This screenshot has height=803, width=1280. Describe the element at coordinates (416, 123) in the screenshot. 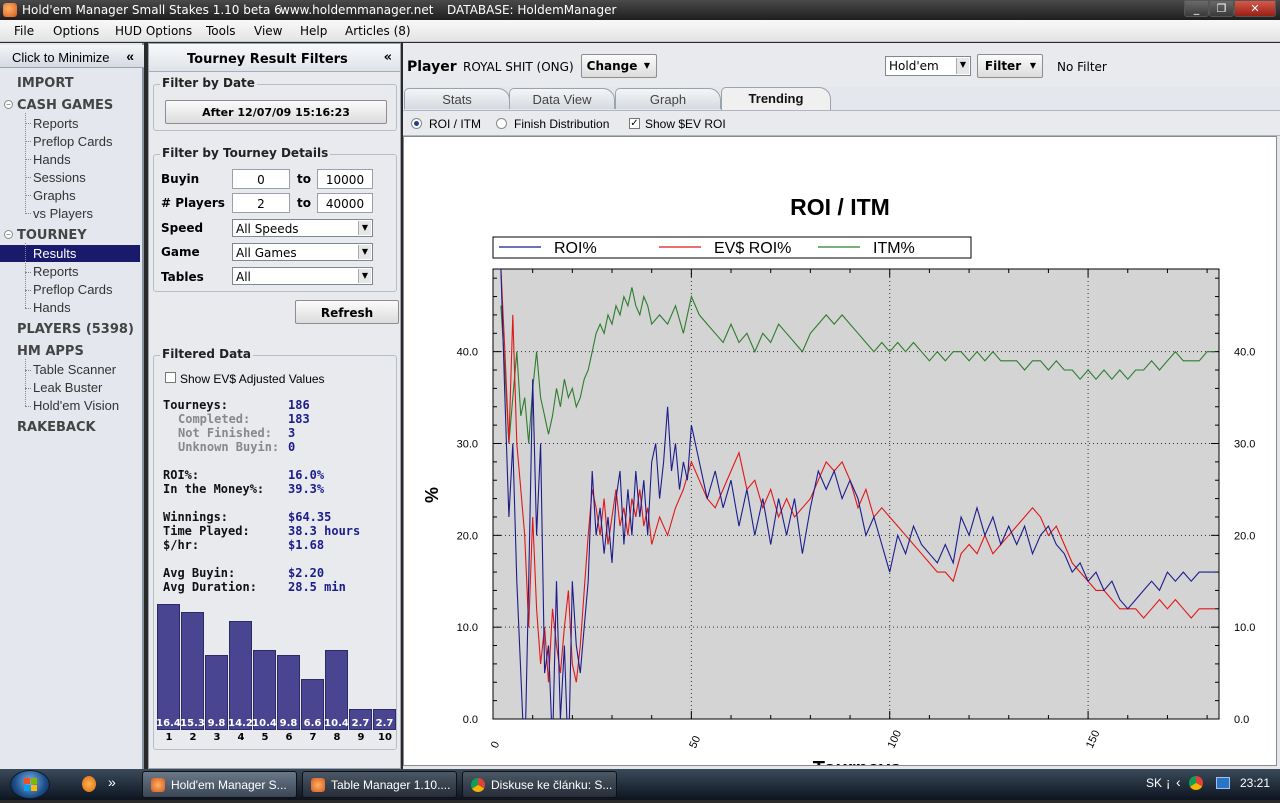

I see `roi-itm-radio` at that location.